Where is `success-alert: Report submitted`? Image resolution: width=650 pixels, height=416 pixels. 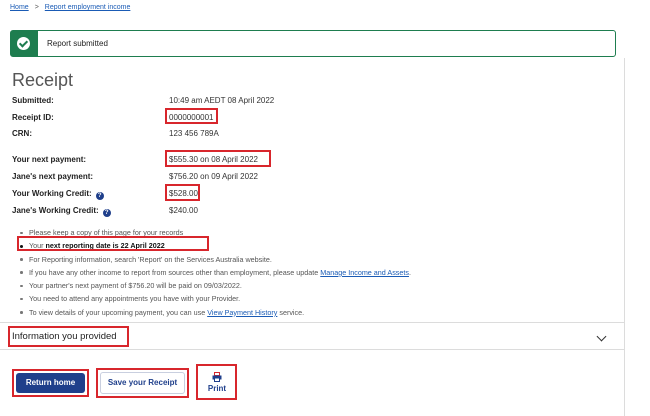
success-alert: Report submitted is located at coordinates (313, 43).